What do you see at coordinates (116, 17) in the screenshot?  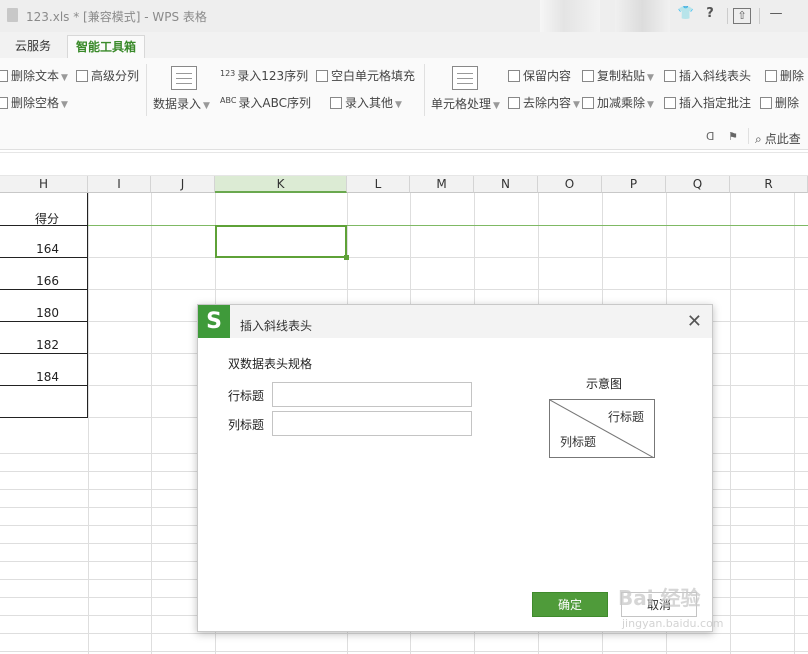 I see `window-title: 123.xls * [兼容模式] - WPS 表格` at bounding box center [116, 17].